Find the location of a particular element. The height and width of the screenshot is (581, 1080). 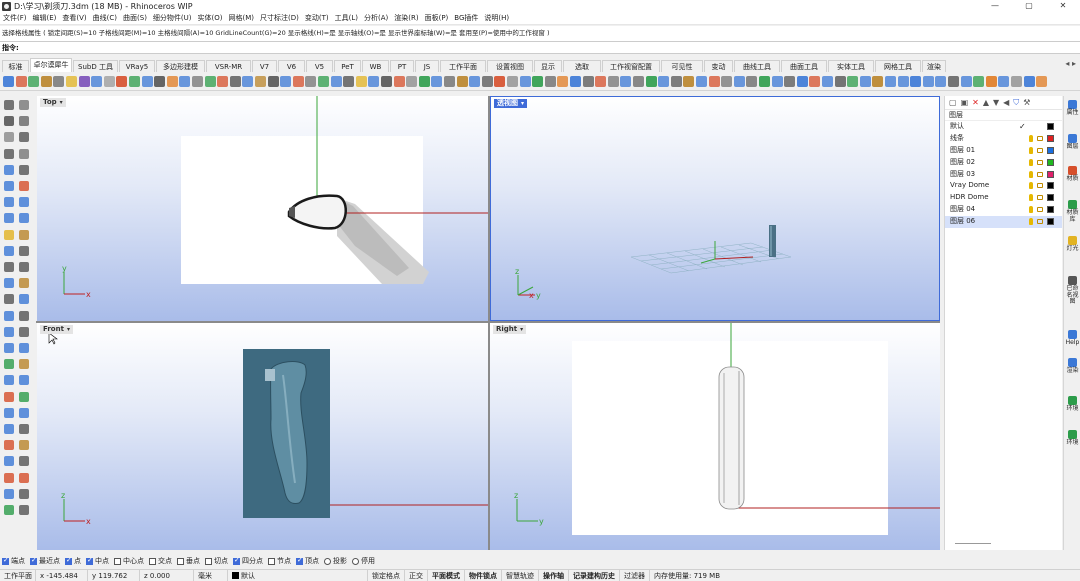

status-toggle: 物件锁点 is located at coordinates (483, 575).